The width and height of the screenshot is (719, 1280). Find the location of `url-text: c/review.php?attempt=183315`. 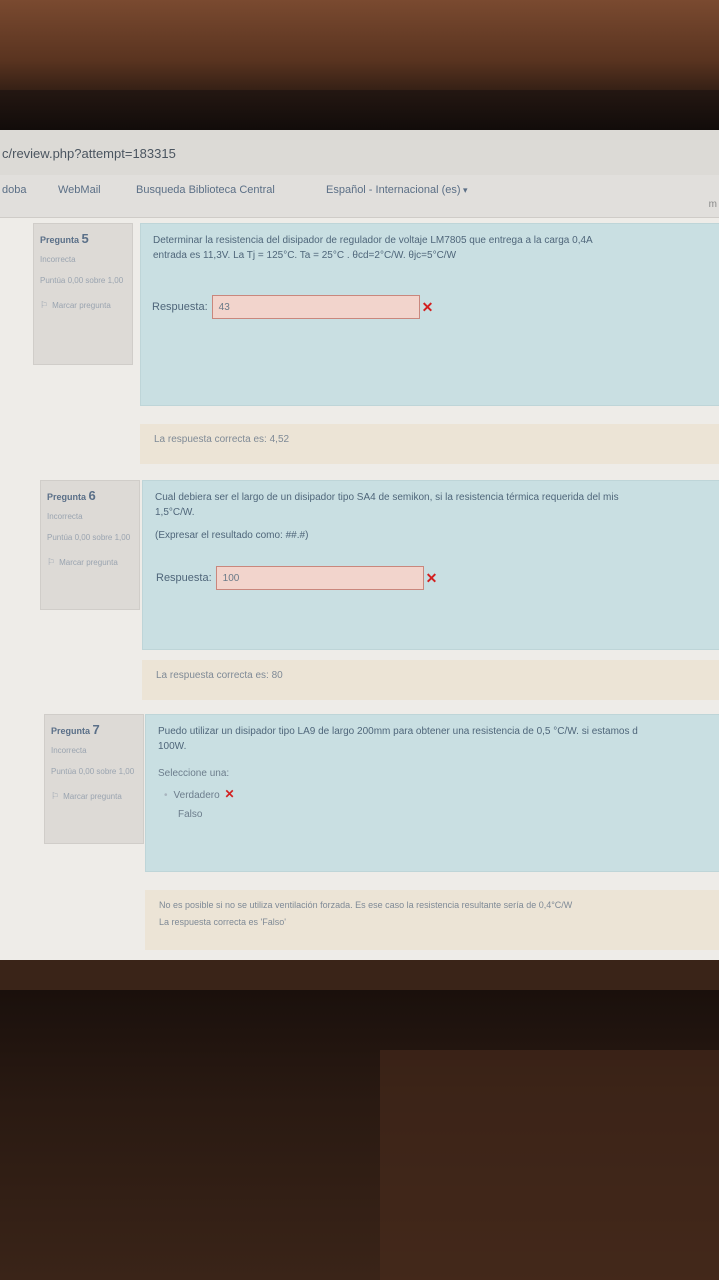

url-text: c/review.php?attempt=183315 is located at coordinates (89, 153).